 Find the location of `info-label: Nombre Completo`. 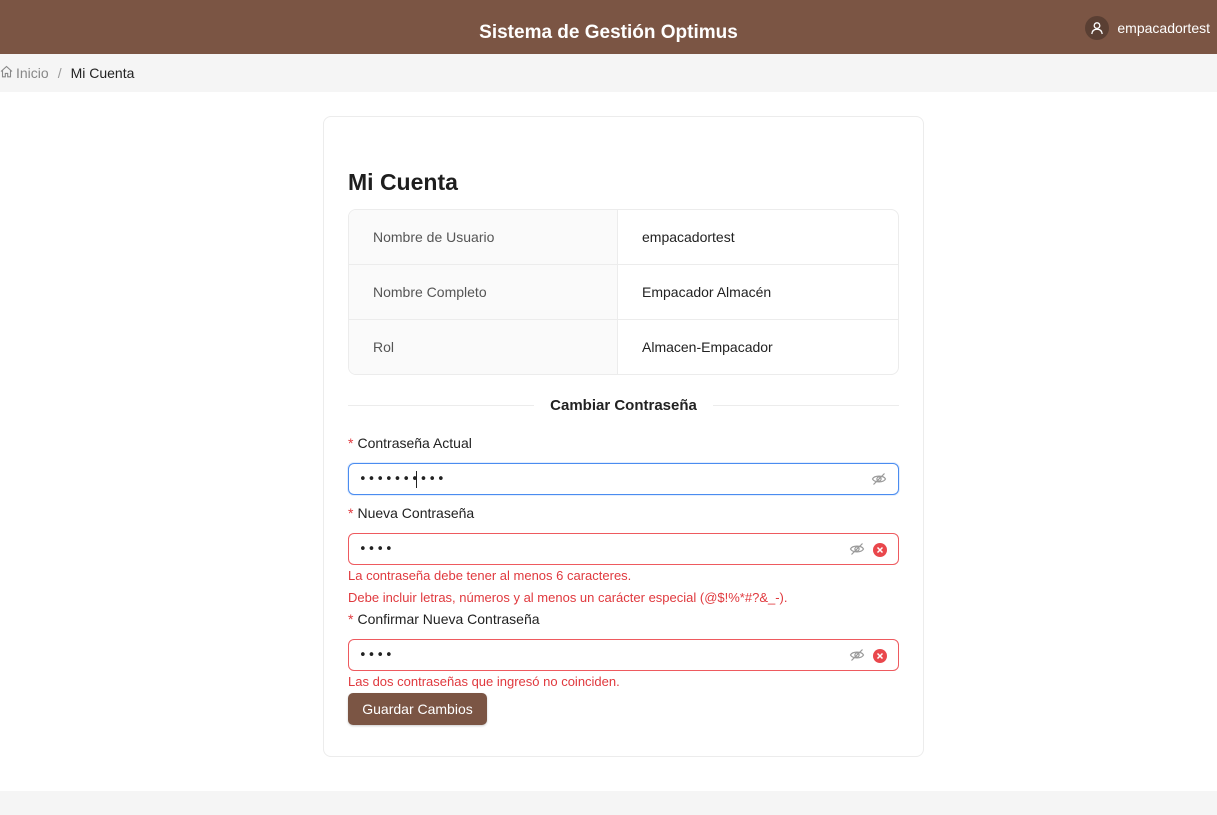

info-label: Nombre Completo is located at coordinates (483, 292).